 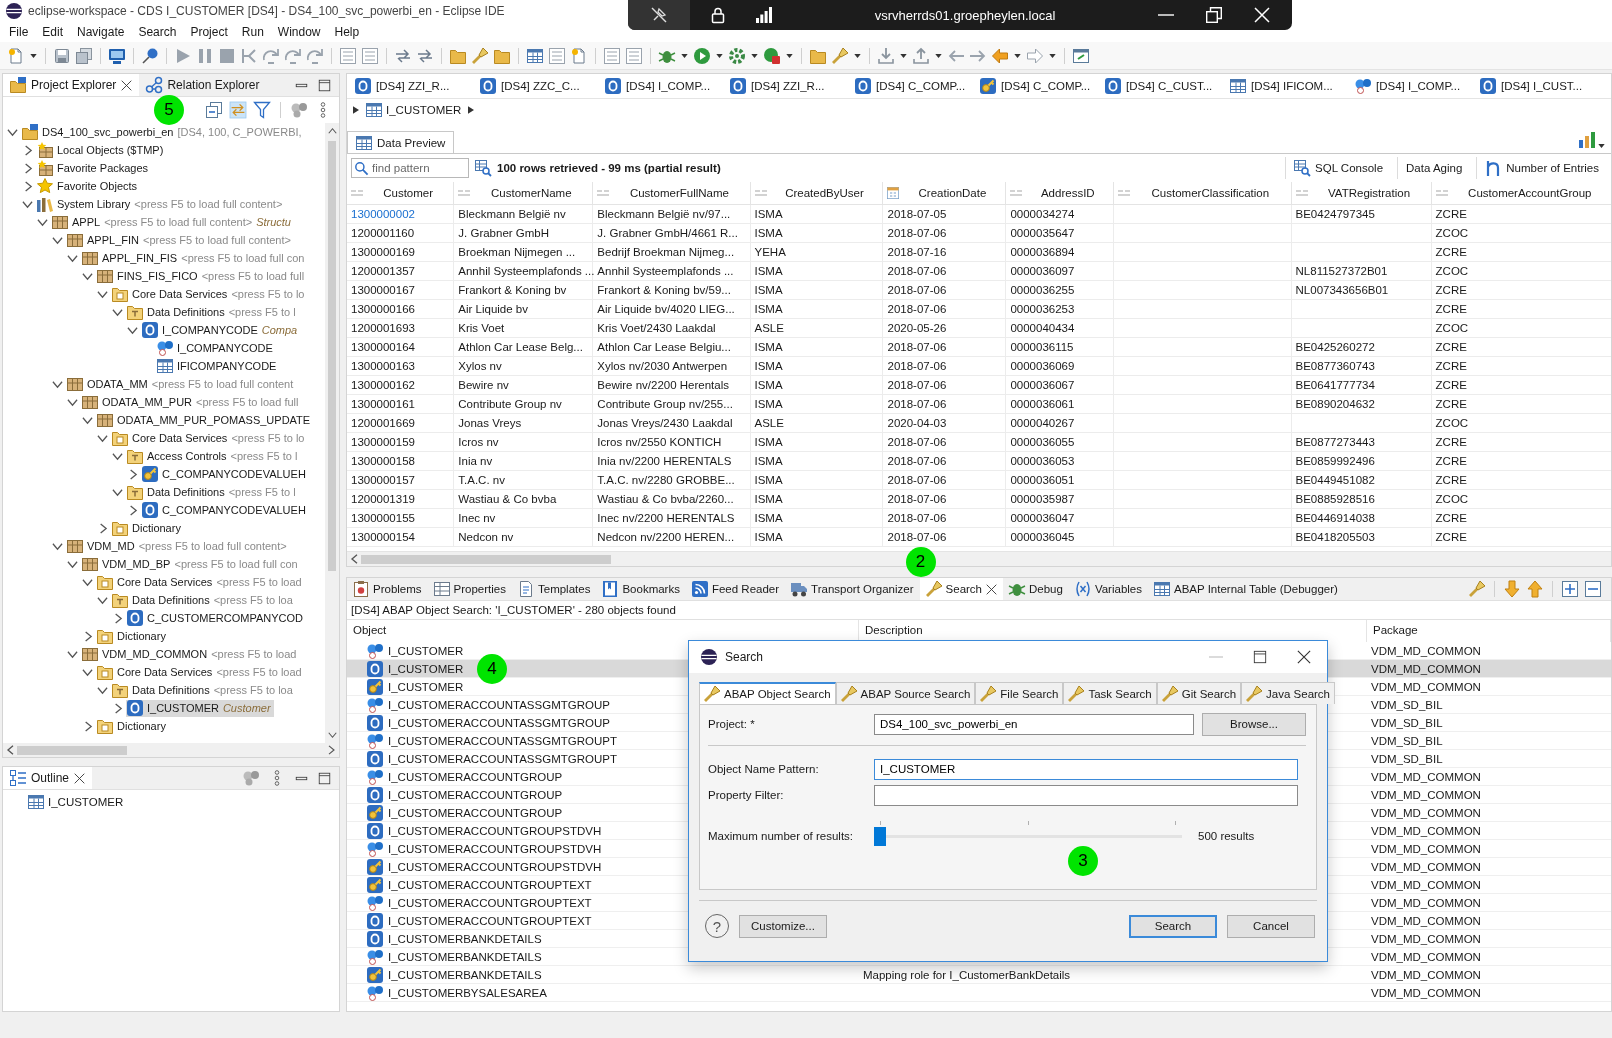 I want to click on tree-item: System Library <press F5 to load full content>, so click(x=161, y=204).